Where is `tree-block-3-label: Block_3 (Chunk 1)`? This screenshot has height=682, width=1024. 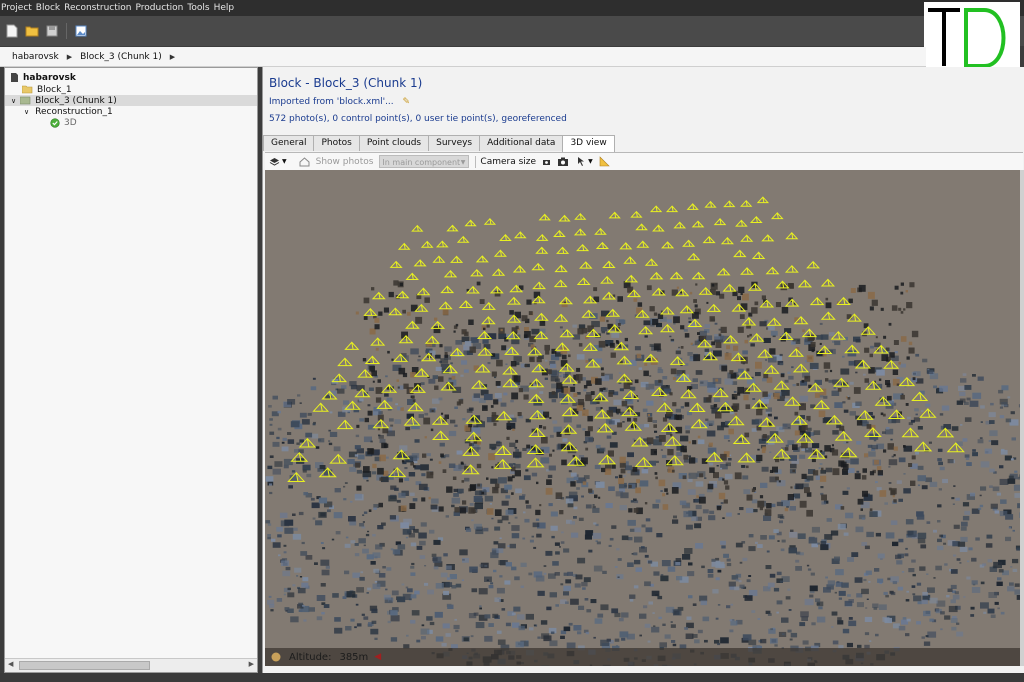
tree-block-3-label: Block_3 (Chunk 1) is located at coordinates (76, 100).